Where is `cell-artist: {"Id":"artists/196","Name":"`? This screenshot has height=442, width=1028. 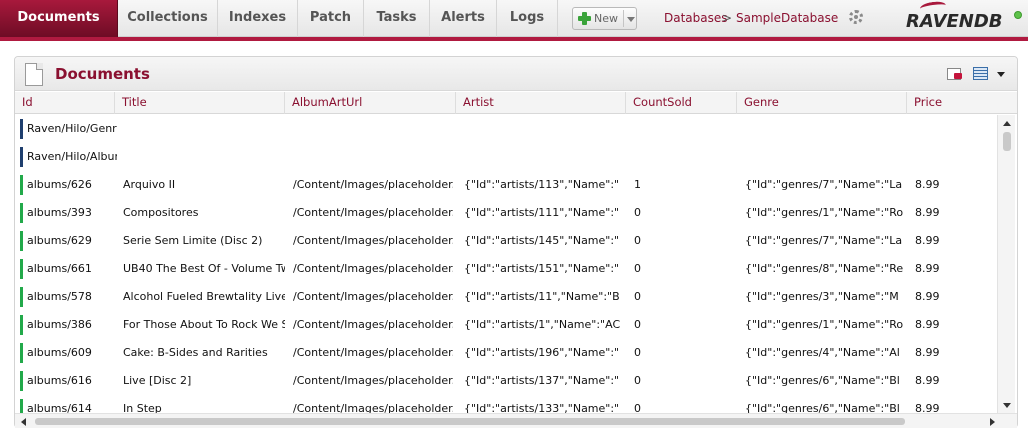 cell-artist: {"Id":"artists/196","Name":" is located at coordinates (542, 352).